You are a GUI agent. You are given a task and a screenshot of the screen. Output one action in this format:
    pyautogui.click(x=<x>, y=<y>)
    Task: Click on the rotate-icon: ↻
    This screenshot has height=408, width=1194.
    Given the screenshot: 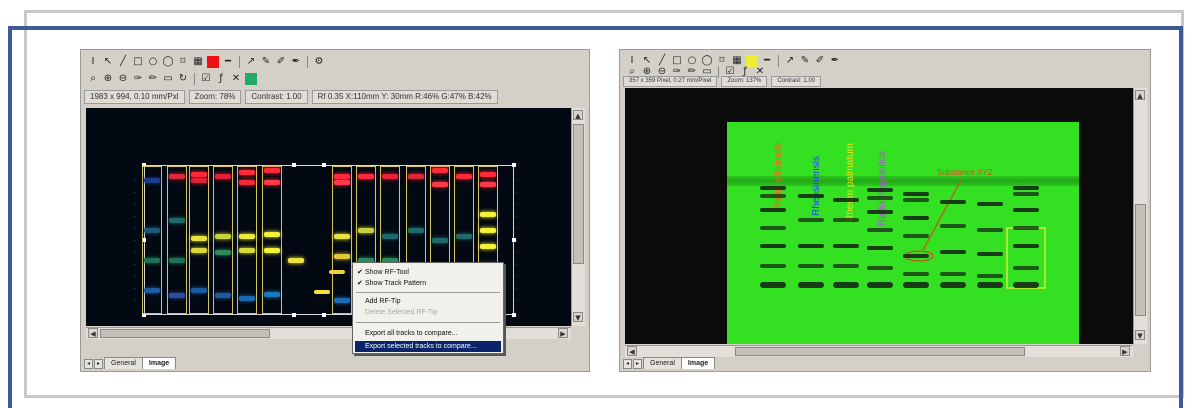 What is the action you would take?
    pyautogui.click(x=183, y=79)
    